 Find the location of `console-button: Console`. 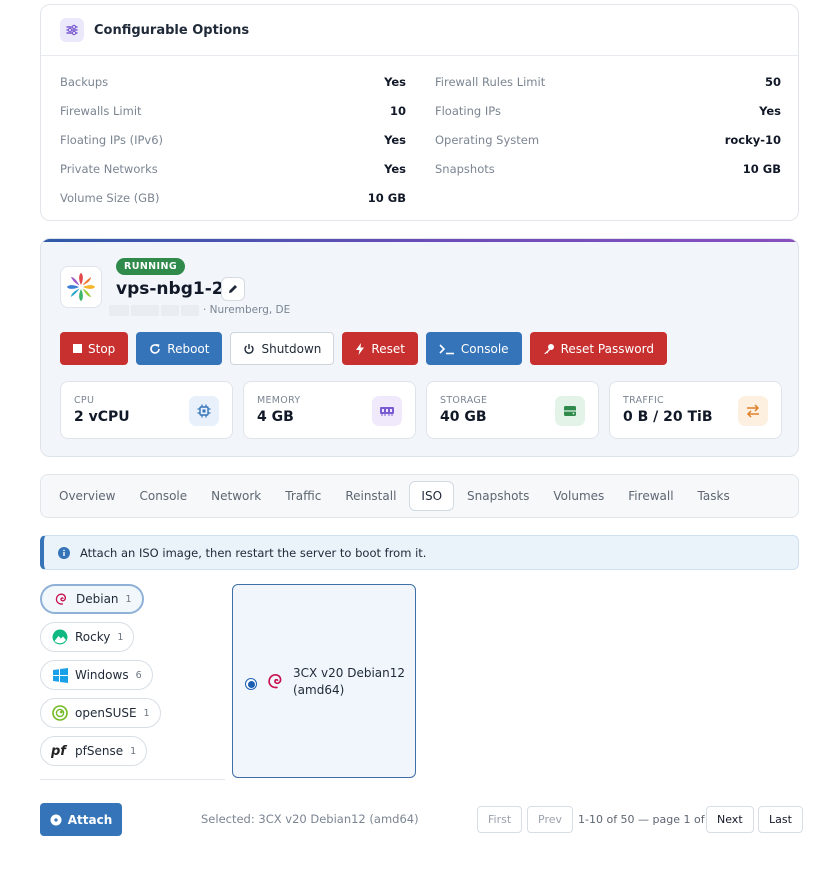

console-button: Console is located at coordinates (473, 348).